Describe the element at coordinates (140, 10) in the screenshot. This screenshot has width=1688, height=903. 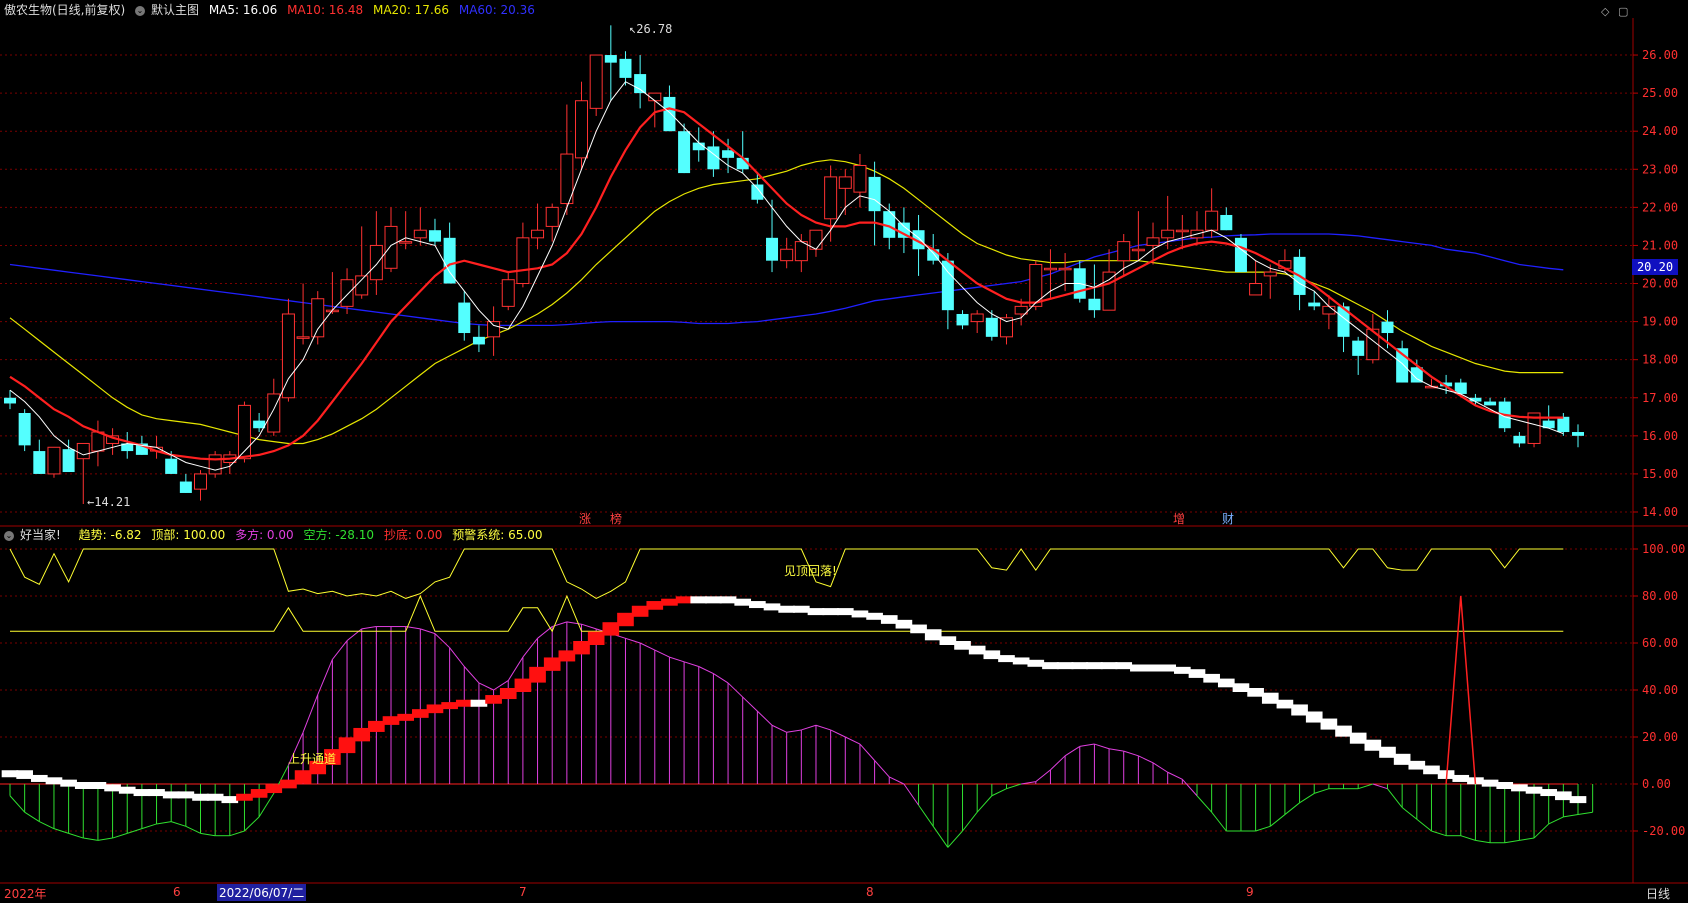
I see `chevron-down-icon: ⌄` at that location.